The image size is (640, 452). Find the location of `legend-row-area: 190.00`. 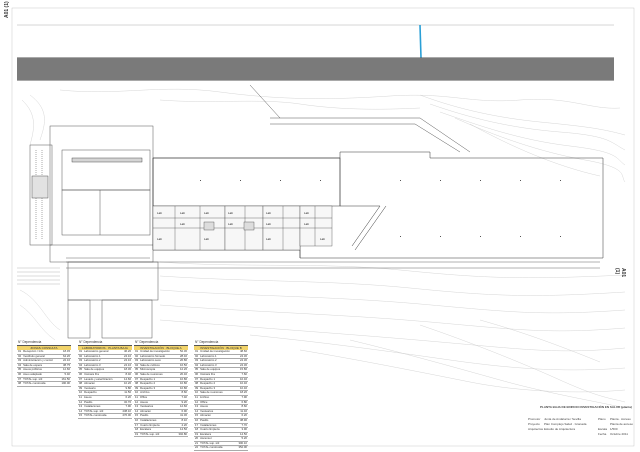

legend-row-area: 190.00 is located at coordinates (65, 384).